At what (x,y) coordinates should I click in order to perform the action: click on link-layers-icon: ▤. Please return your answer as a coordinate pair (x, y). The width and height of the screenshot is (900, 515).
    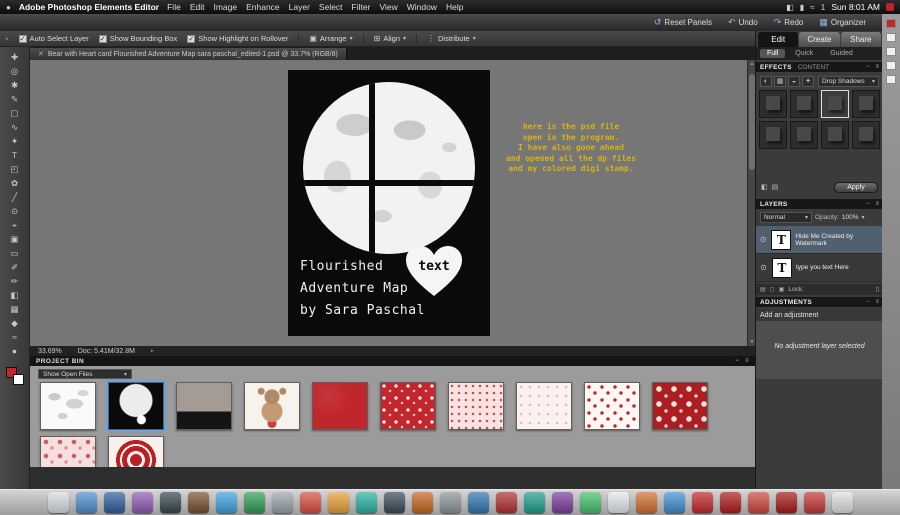
    Looking at the image, I should click on (763, 289).